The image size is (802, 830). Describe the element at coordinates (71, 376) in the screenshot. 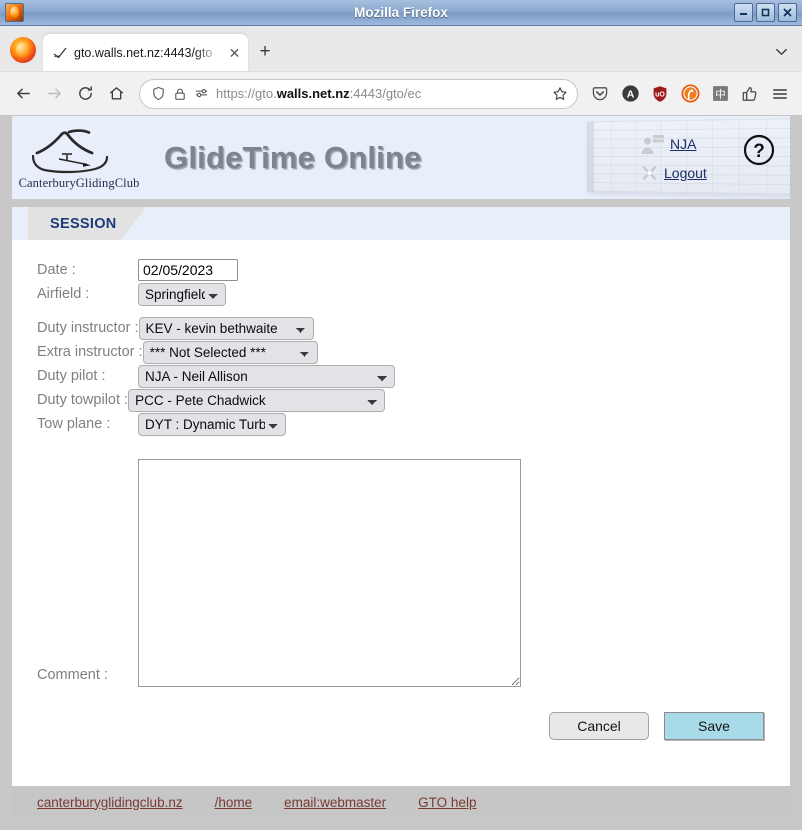

I see `duty-pilot-label: Duty pilot :` at that location.